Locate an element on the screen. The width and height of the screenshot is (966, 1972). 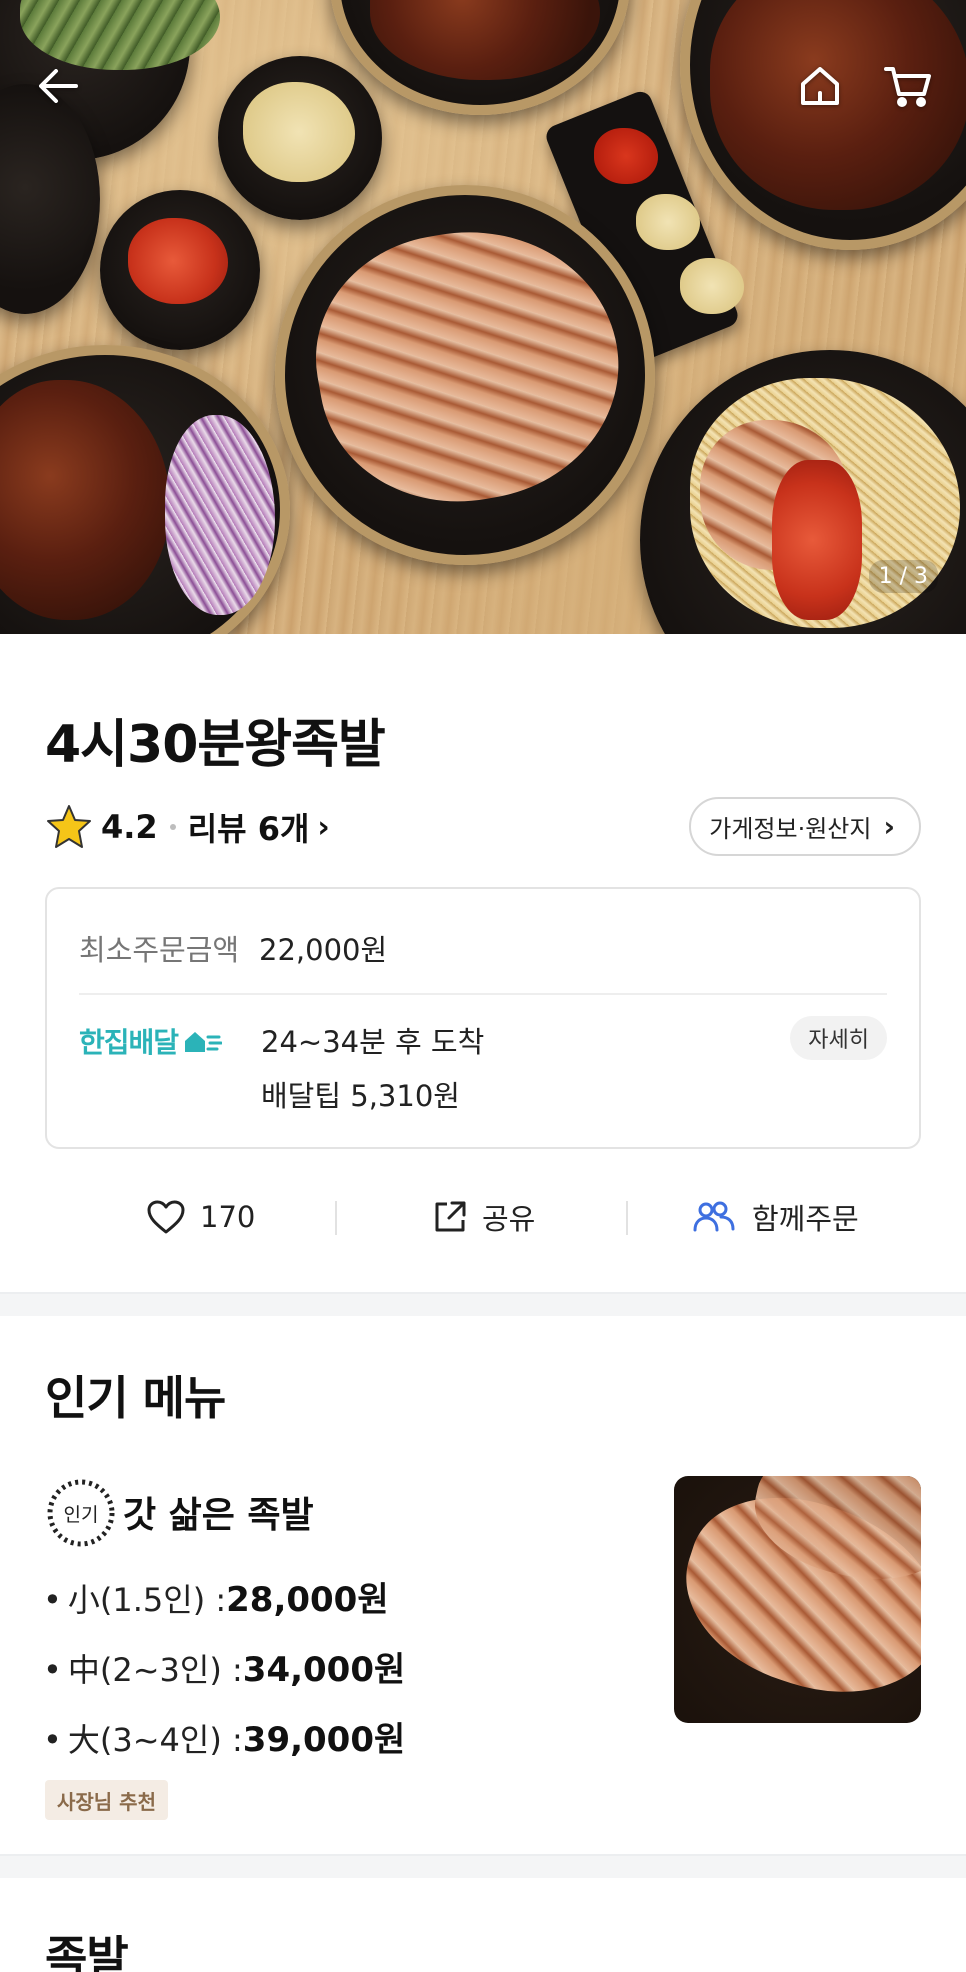
cart-icon is located at coordinates (907, 87).